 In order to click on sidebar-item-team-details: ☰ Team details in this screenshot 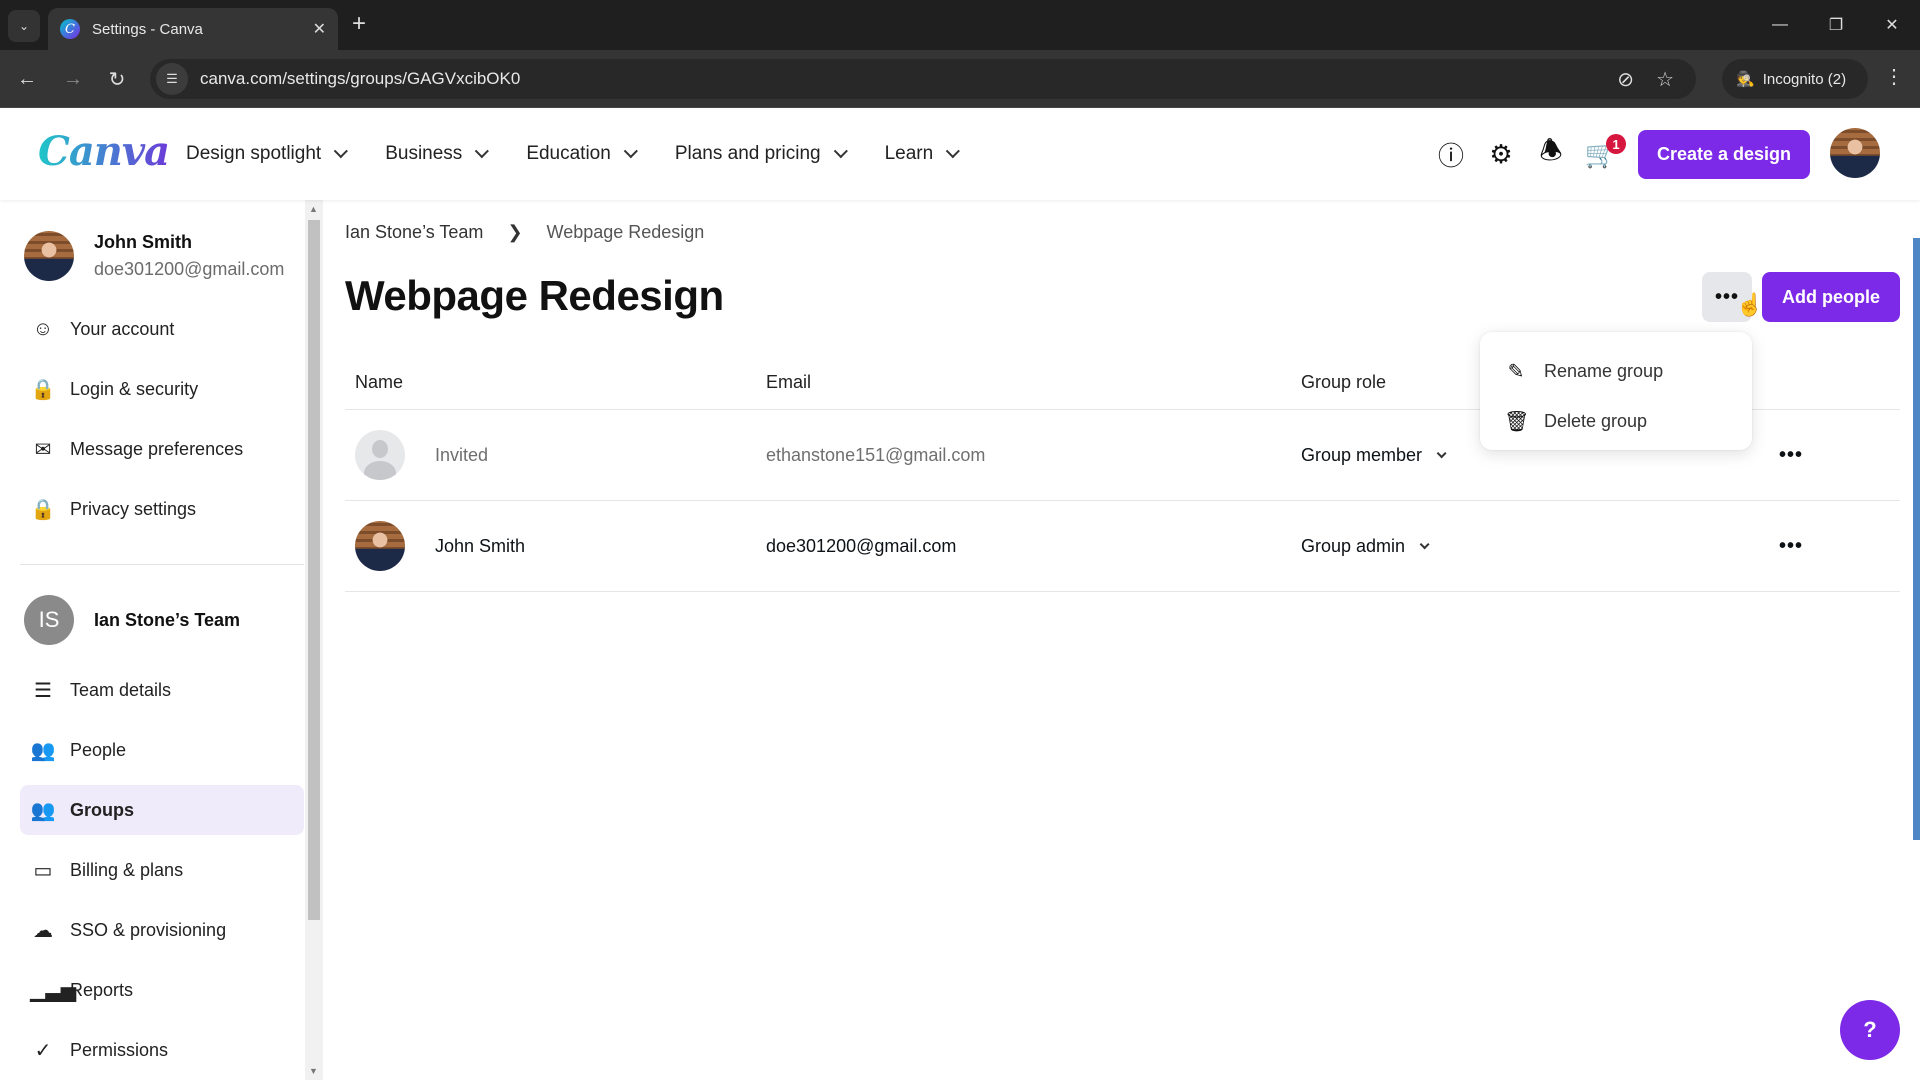, I will do `click(162, 690)`.